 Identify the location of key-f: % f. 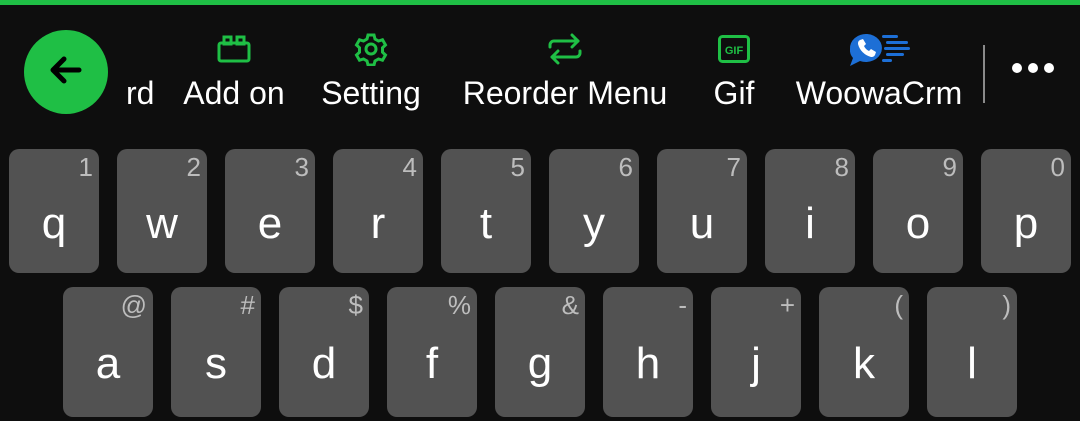
(432, 352).